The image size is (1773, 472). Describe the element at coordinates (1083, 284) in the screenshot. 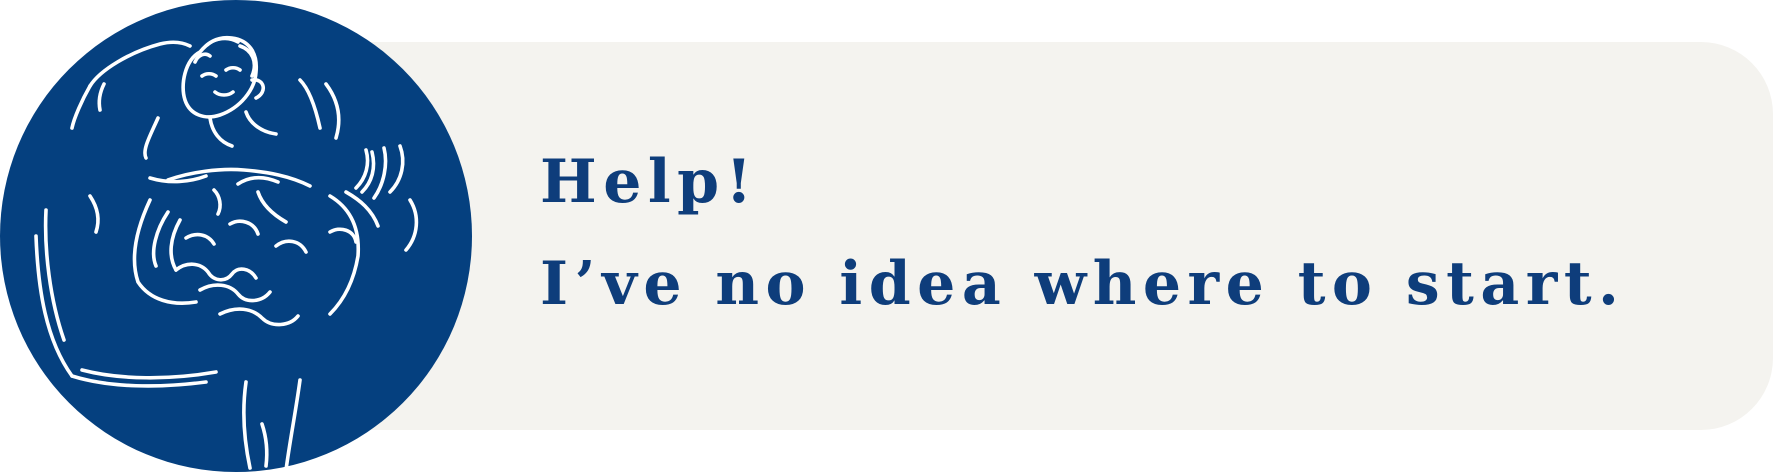

I see `headline-line-2: I’ve no idea where to start.` at that location.